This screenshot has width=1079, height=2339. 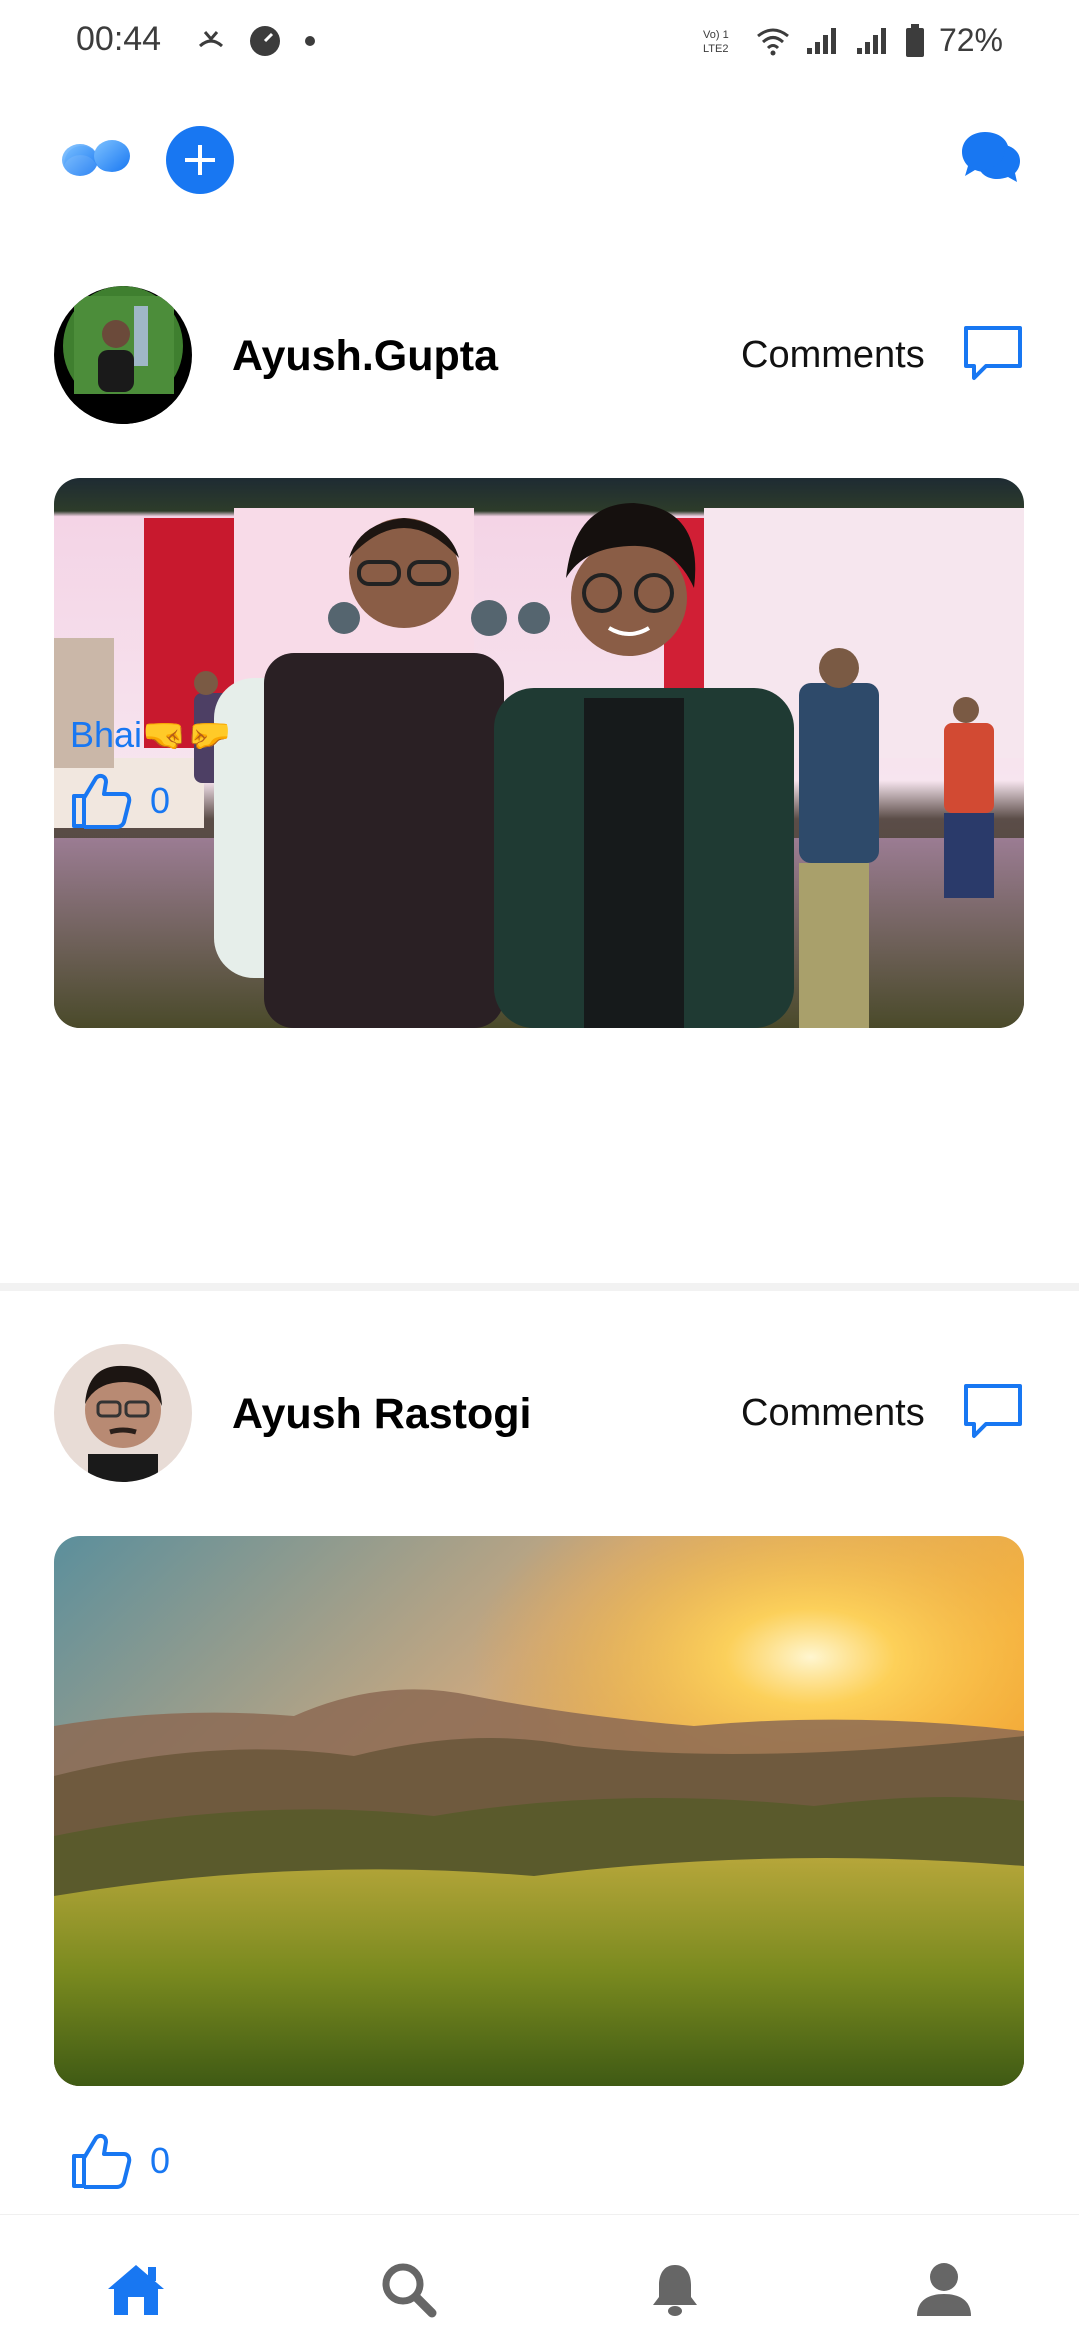 I want to click on profile-icon, so click(x=944, y=2289).